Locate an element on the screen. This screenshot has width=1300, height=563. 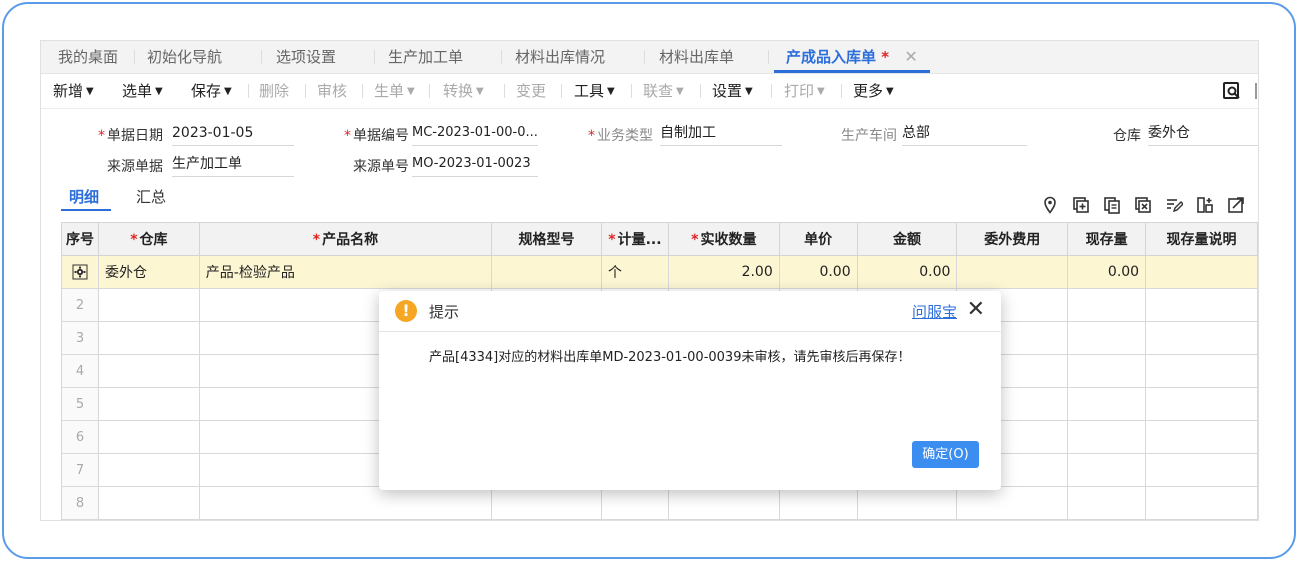
col-header-seq: 序号 is located at coordinates (80, 239).